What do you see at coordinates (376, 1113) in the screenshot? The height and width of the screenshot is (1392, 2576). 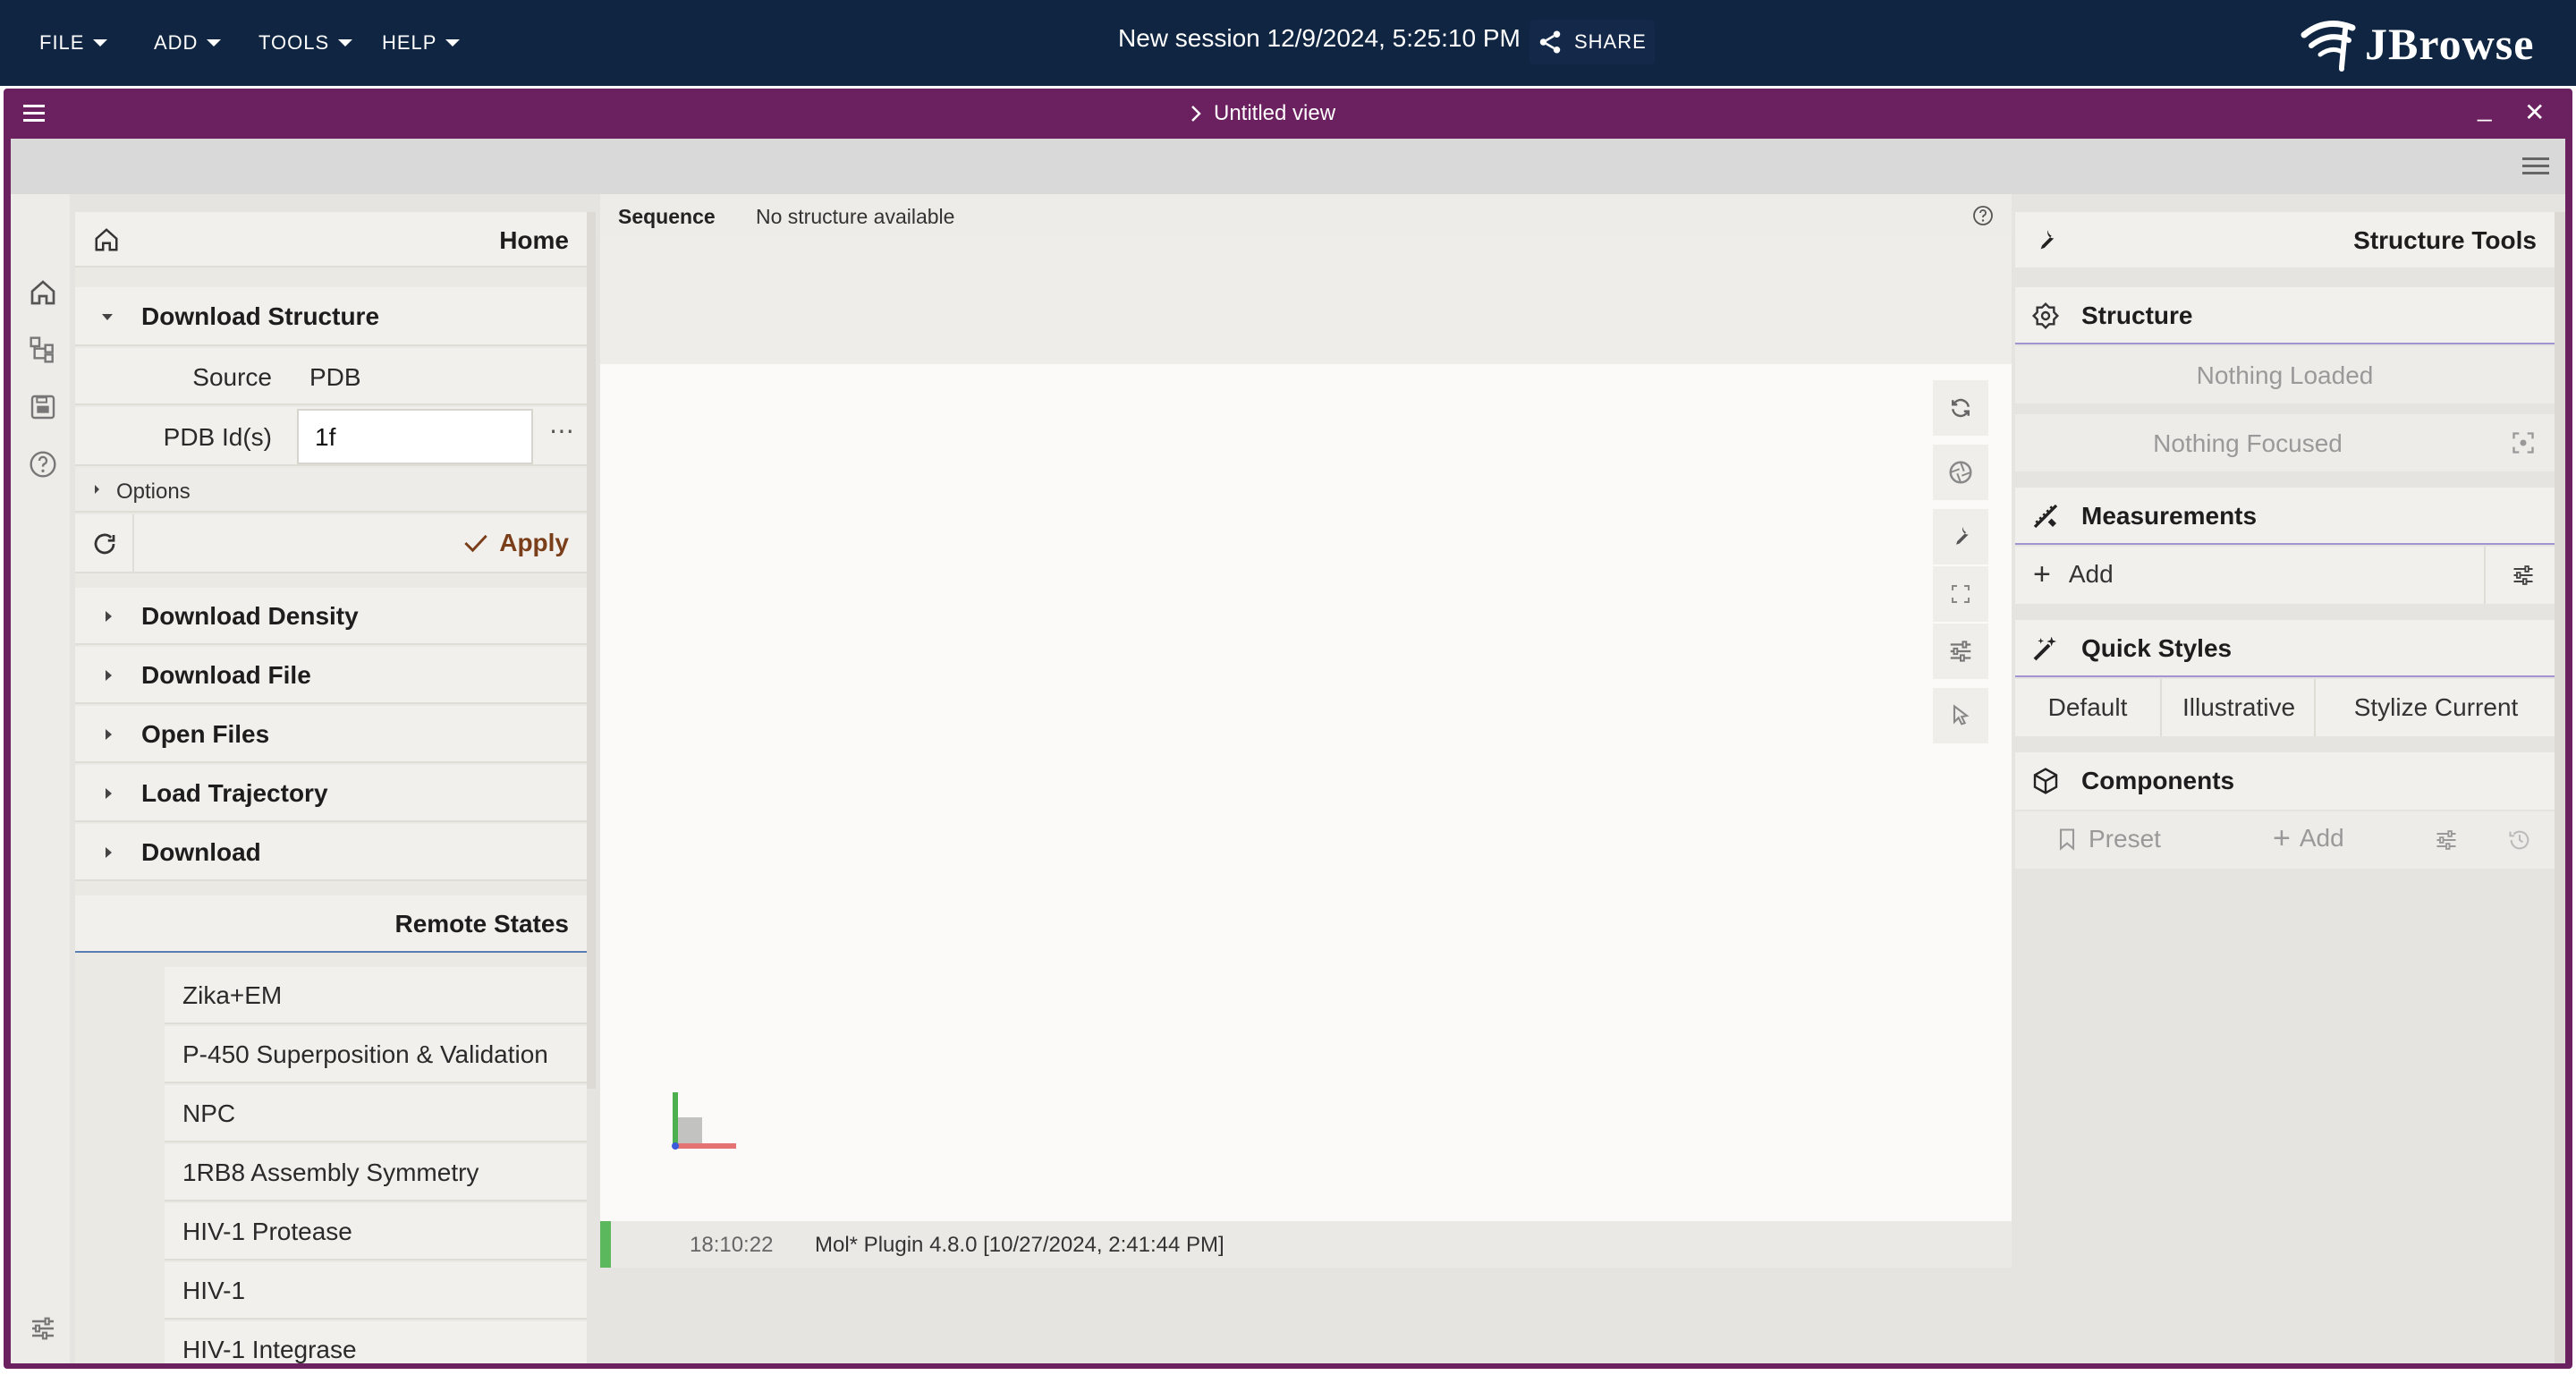 I see `list-item: NPC` at bounding box center [376, 1113].